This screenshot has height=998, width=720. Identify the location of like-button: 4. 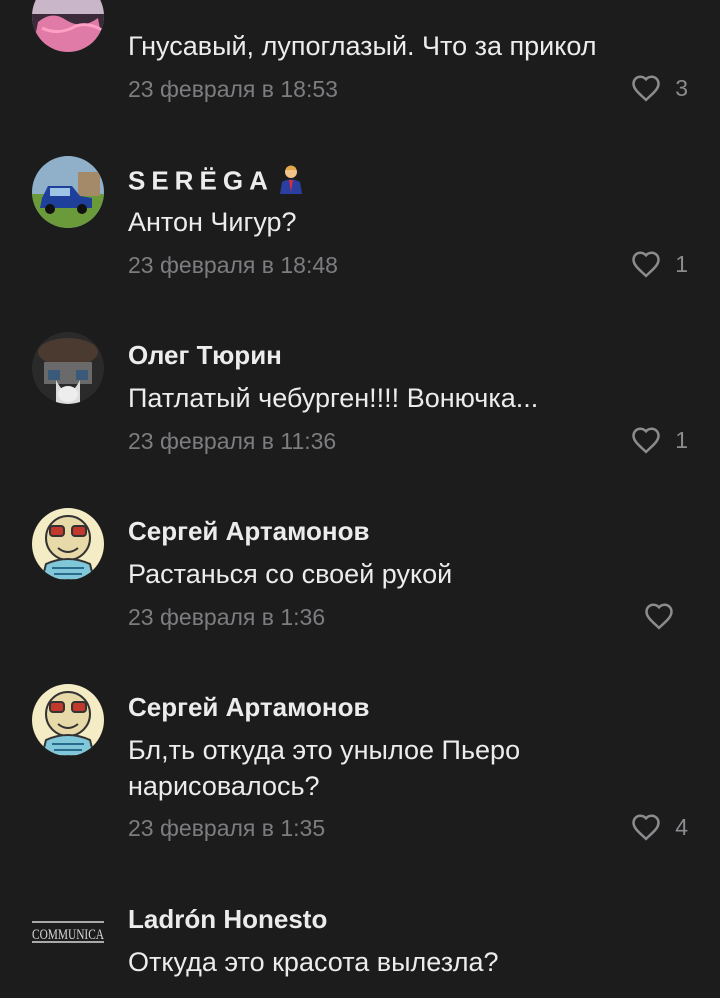
(659, 827).